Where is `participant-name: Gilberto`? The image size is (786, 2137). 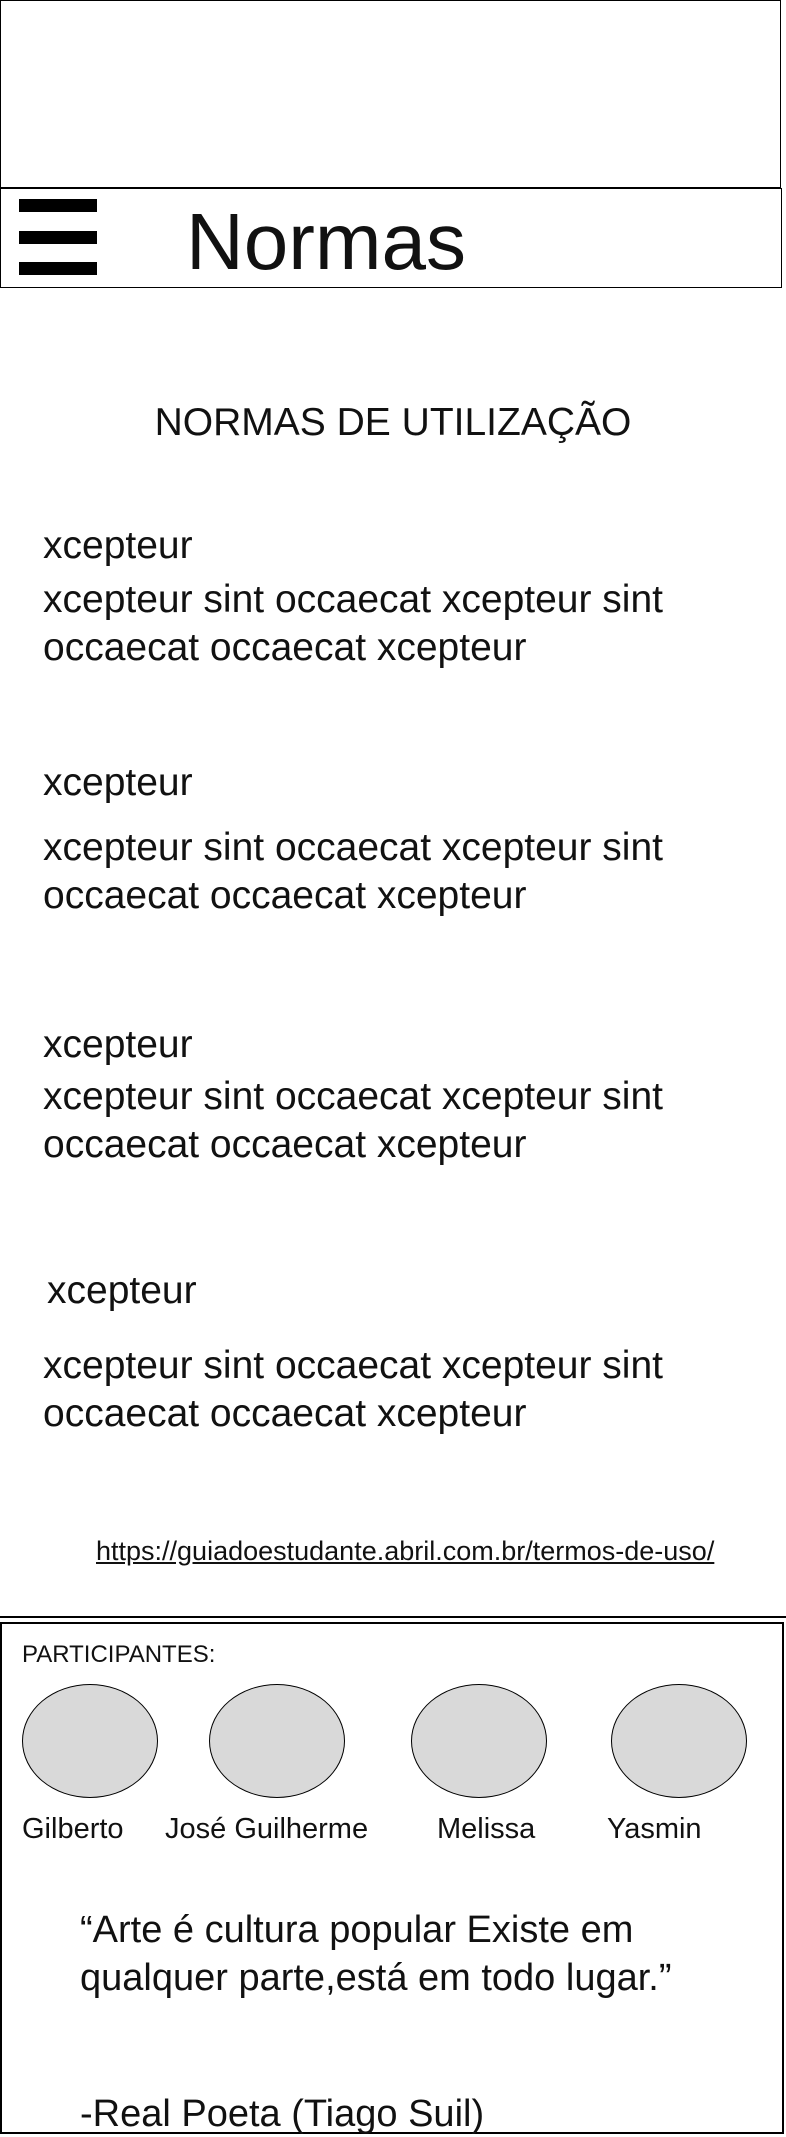
participant-name: Gilberto is located at coordinates (73, 1829).